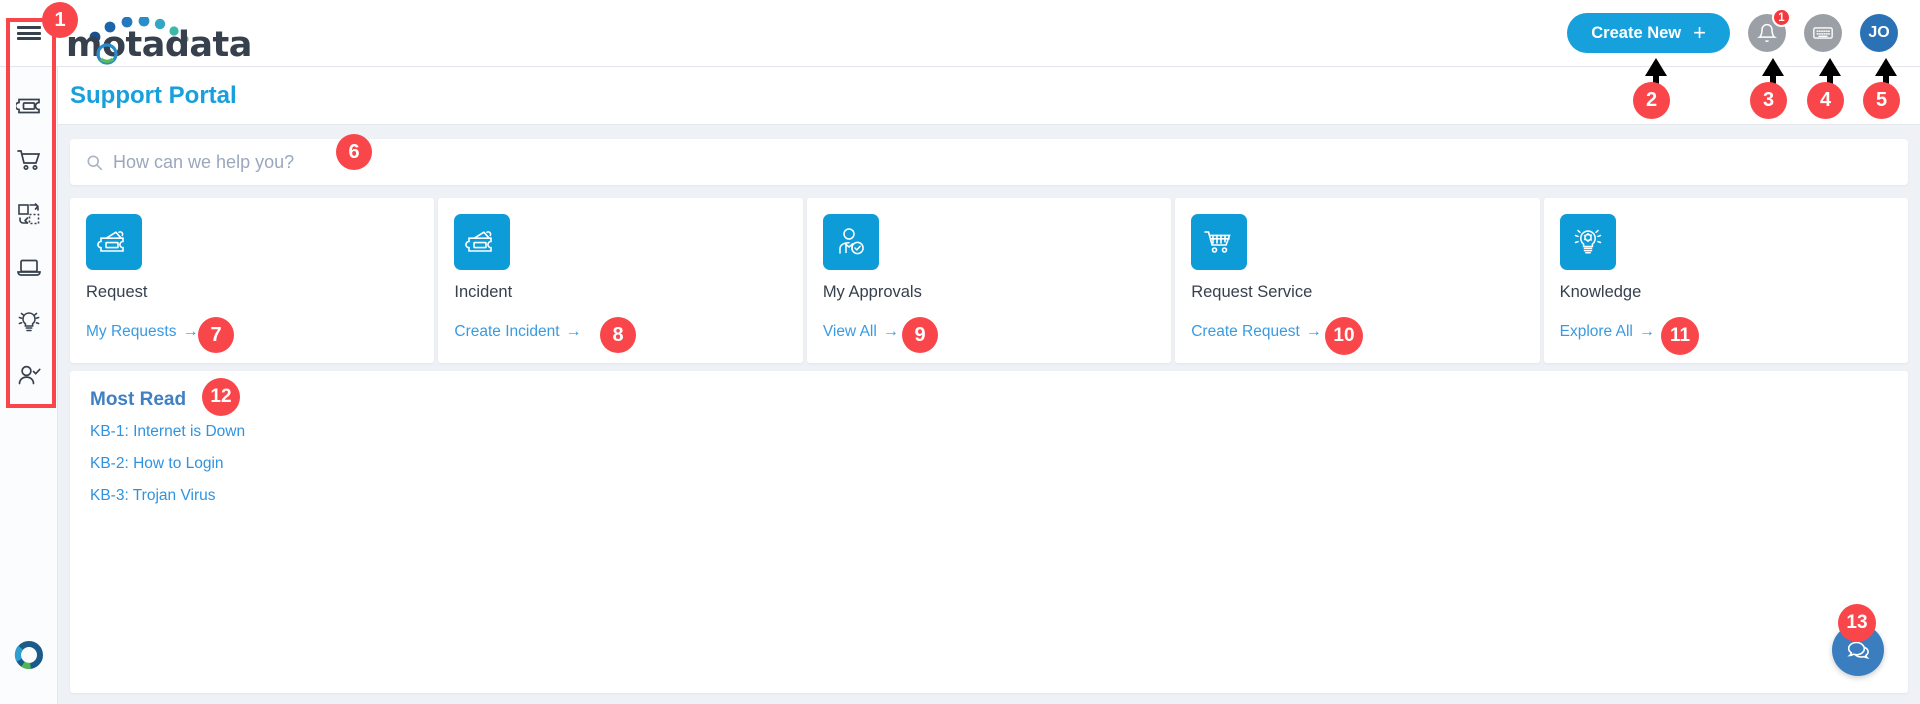 The width and height of the screenshot is (1920, 704). I want to click on card-link-create-incident: Create Incident →, so click(517, 332).